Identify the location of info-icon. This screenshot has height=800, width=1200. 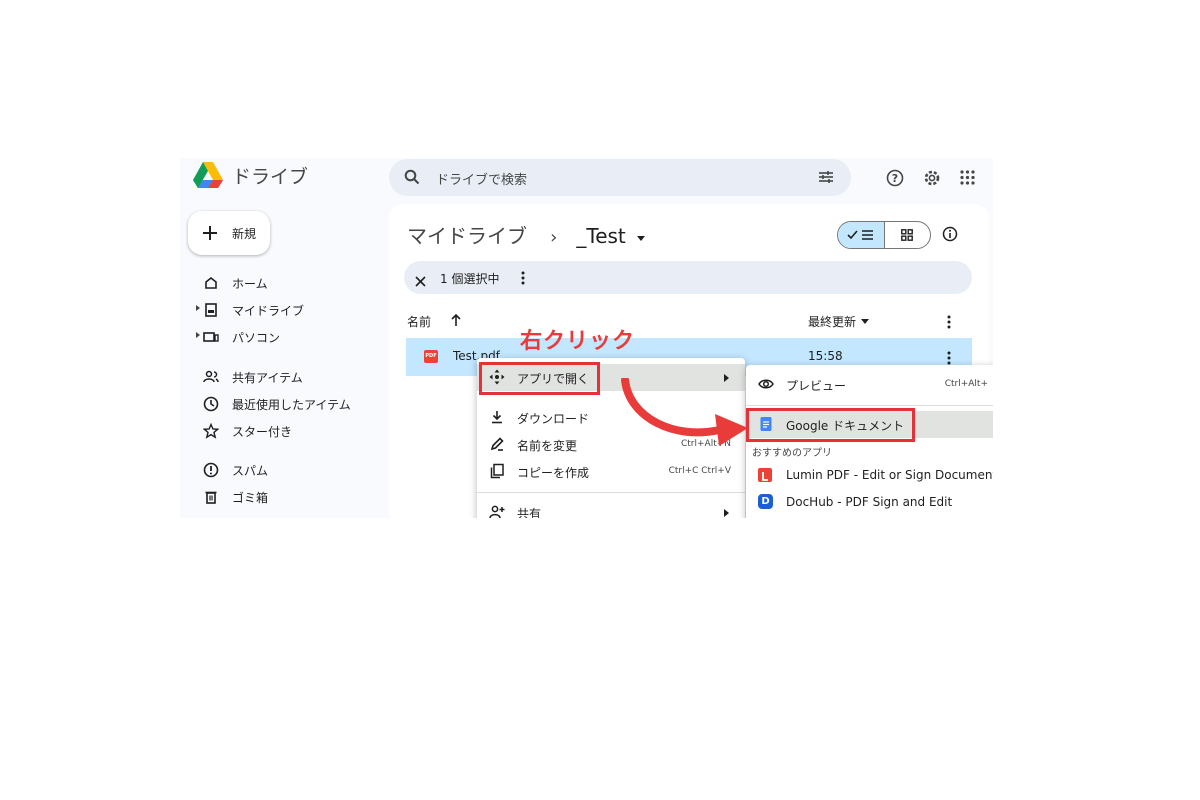
(950, 236).